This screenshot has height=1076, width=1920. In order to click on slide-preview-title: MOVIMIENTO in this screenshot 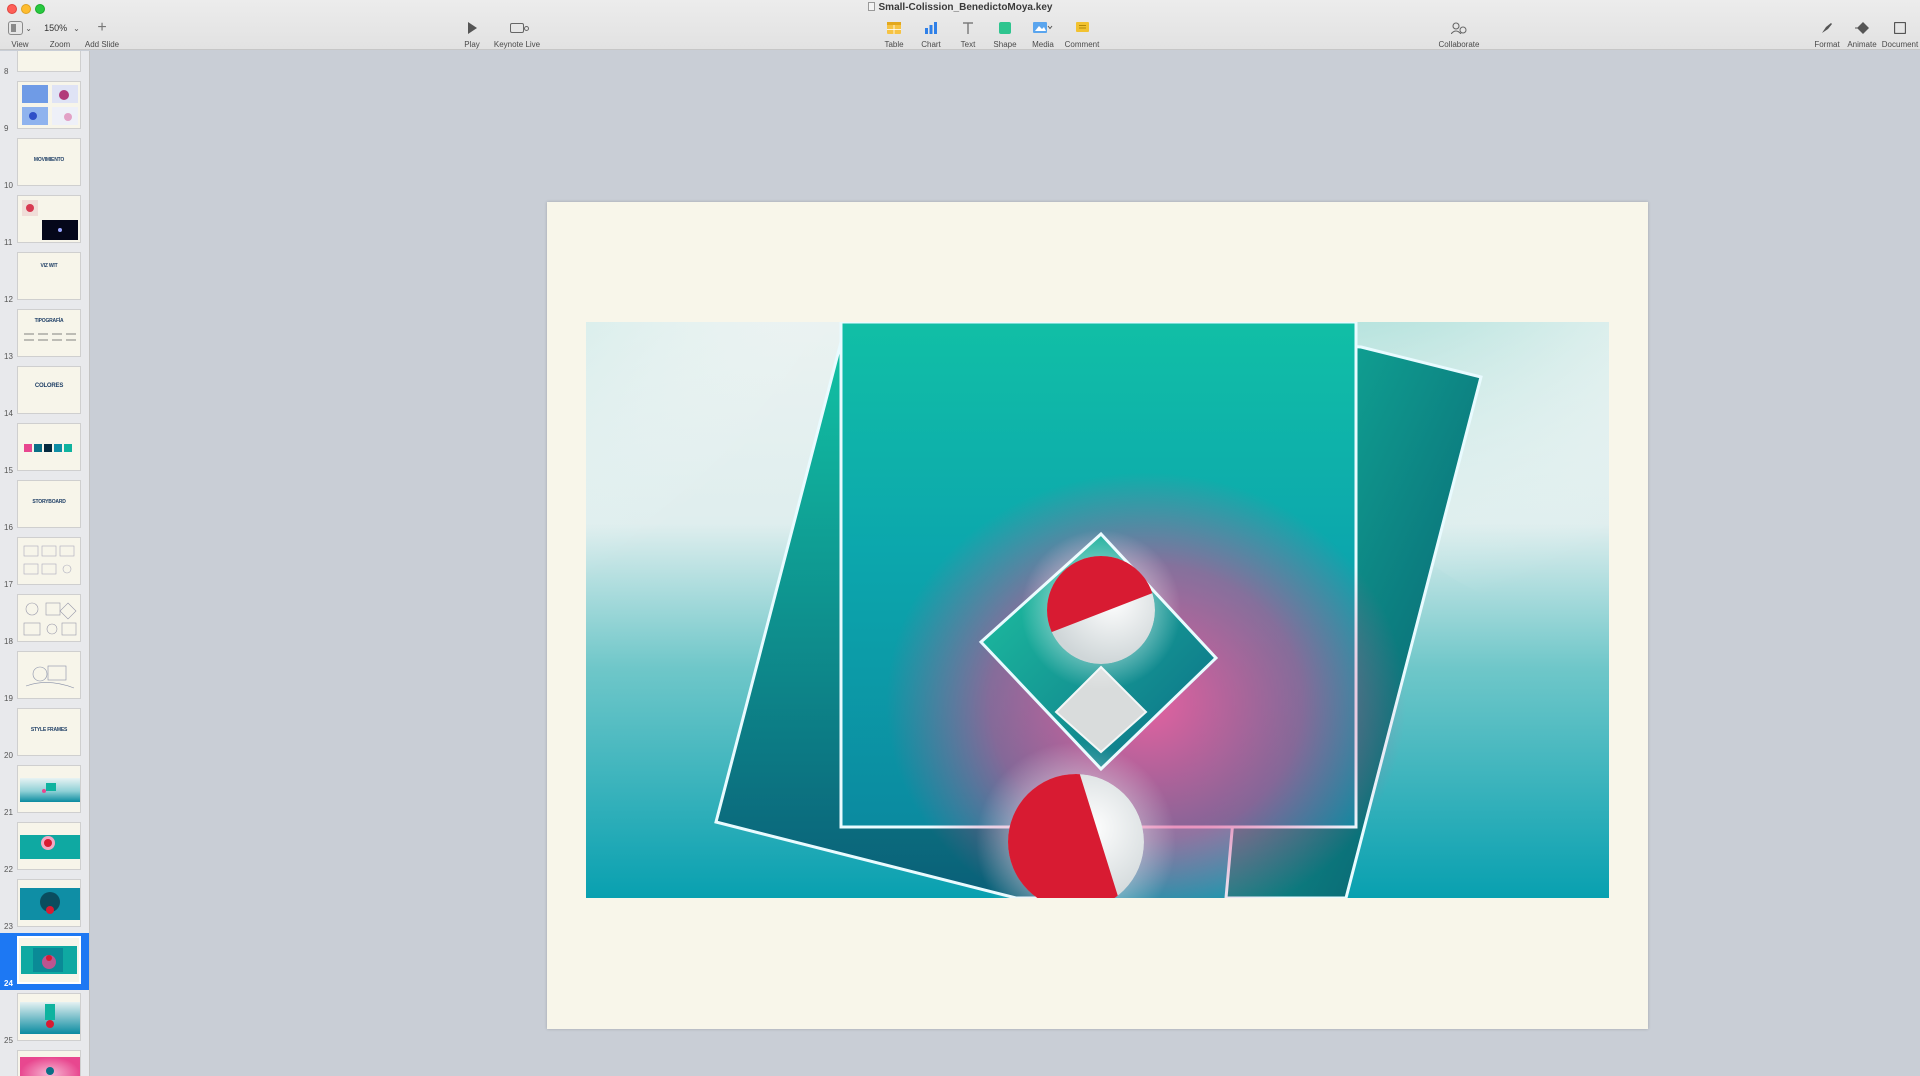, I will do `click(49, 160)`.